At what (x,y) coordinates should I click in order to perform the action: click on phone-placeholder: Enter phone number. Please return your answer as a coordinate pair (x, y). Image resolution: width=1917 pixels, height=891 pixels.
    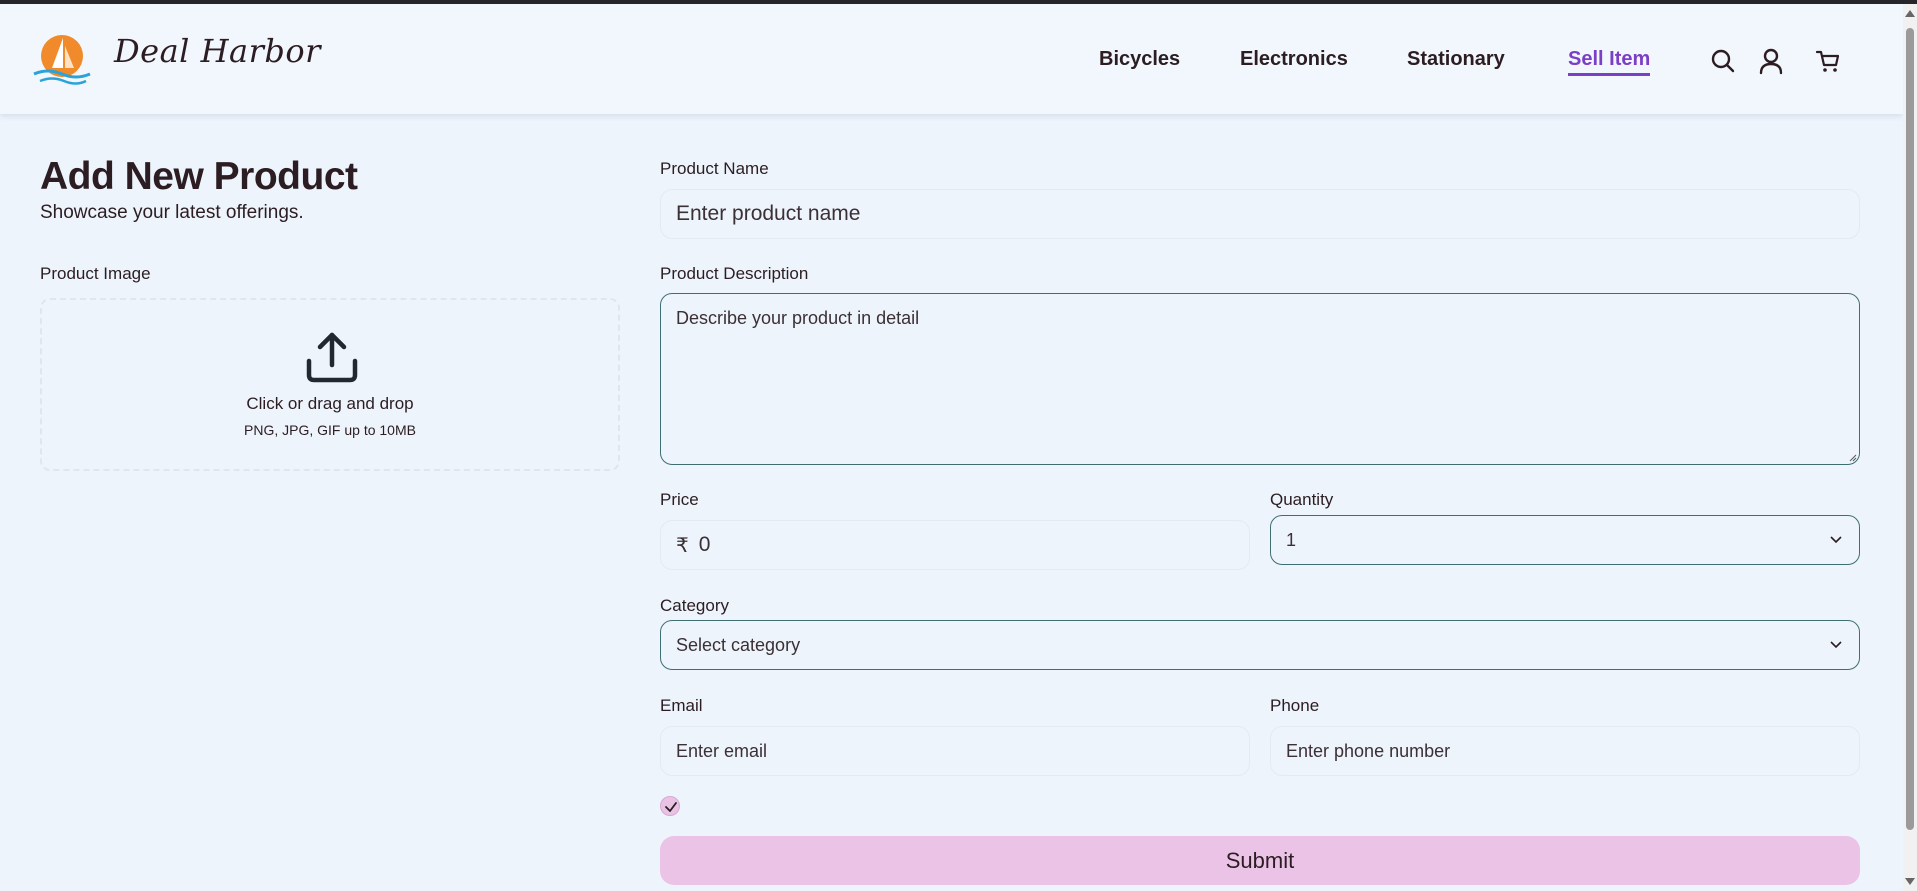
    Looking at the image, I should click on (1368, 750).